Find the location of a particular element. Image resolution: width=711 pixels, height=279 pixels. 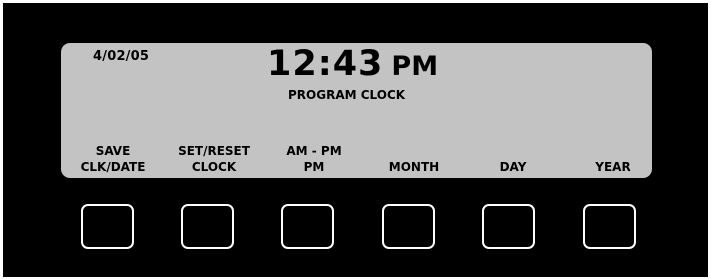

softkey-label-set-reset-clock: SET/RESET CLOCK is located at coordinates (214, 158).